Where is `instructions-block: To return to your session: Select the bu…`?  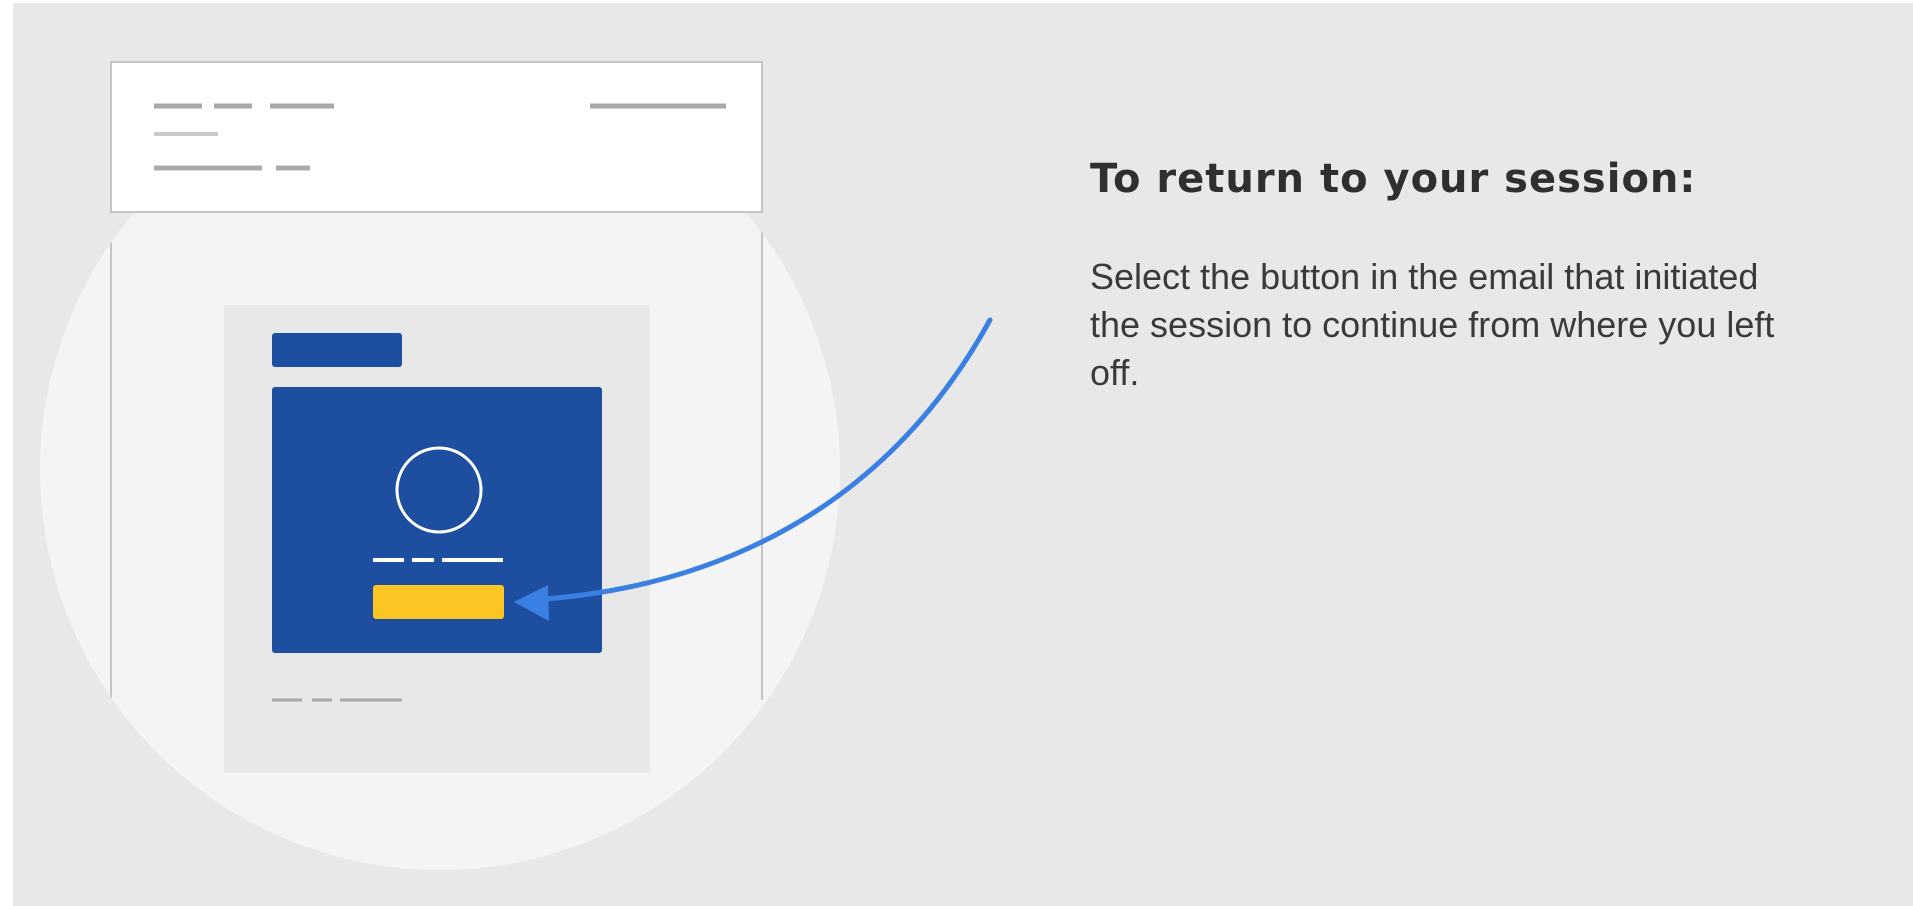 instructions-block: To return to your session: Select the bu… is located at coordinates (1470, 276).